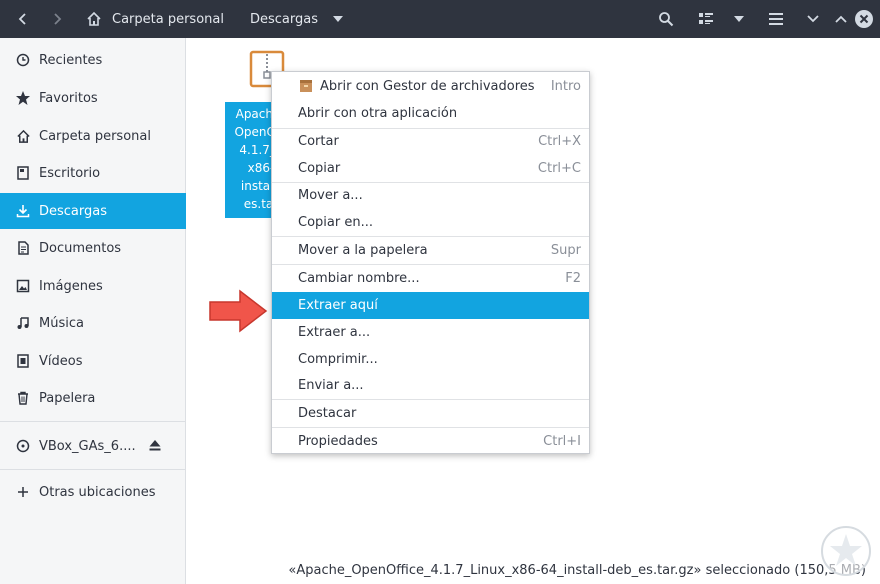 This screenshot has height=584, width=880. What do you see at coordinates (93, 323) in the screenshot?
I see `sidebar-item-musica: Música` at bounding box center [93, 323].